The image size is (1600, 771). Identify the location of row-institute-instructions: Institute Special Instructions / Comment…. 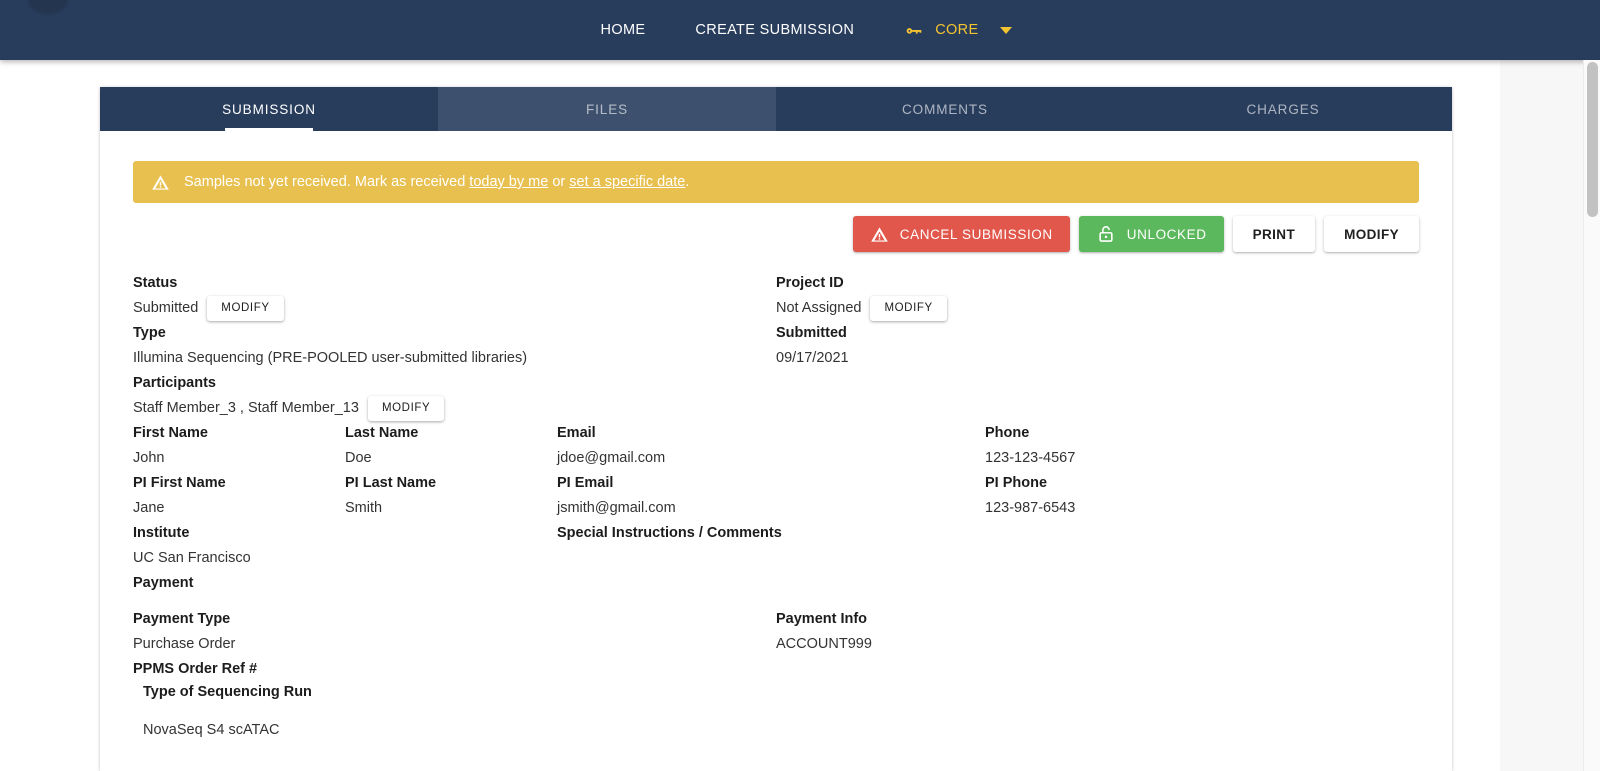
(776, 533).